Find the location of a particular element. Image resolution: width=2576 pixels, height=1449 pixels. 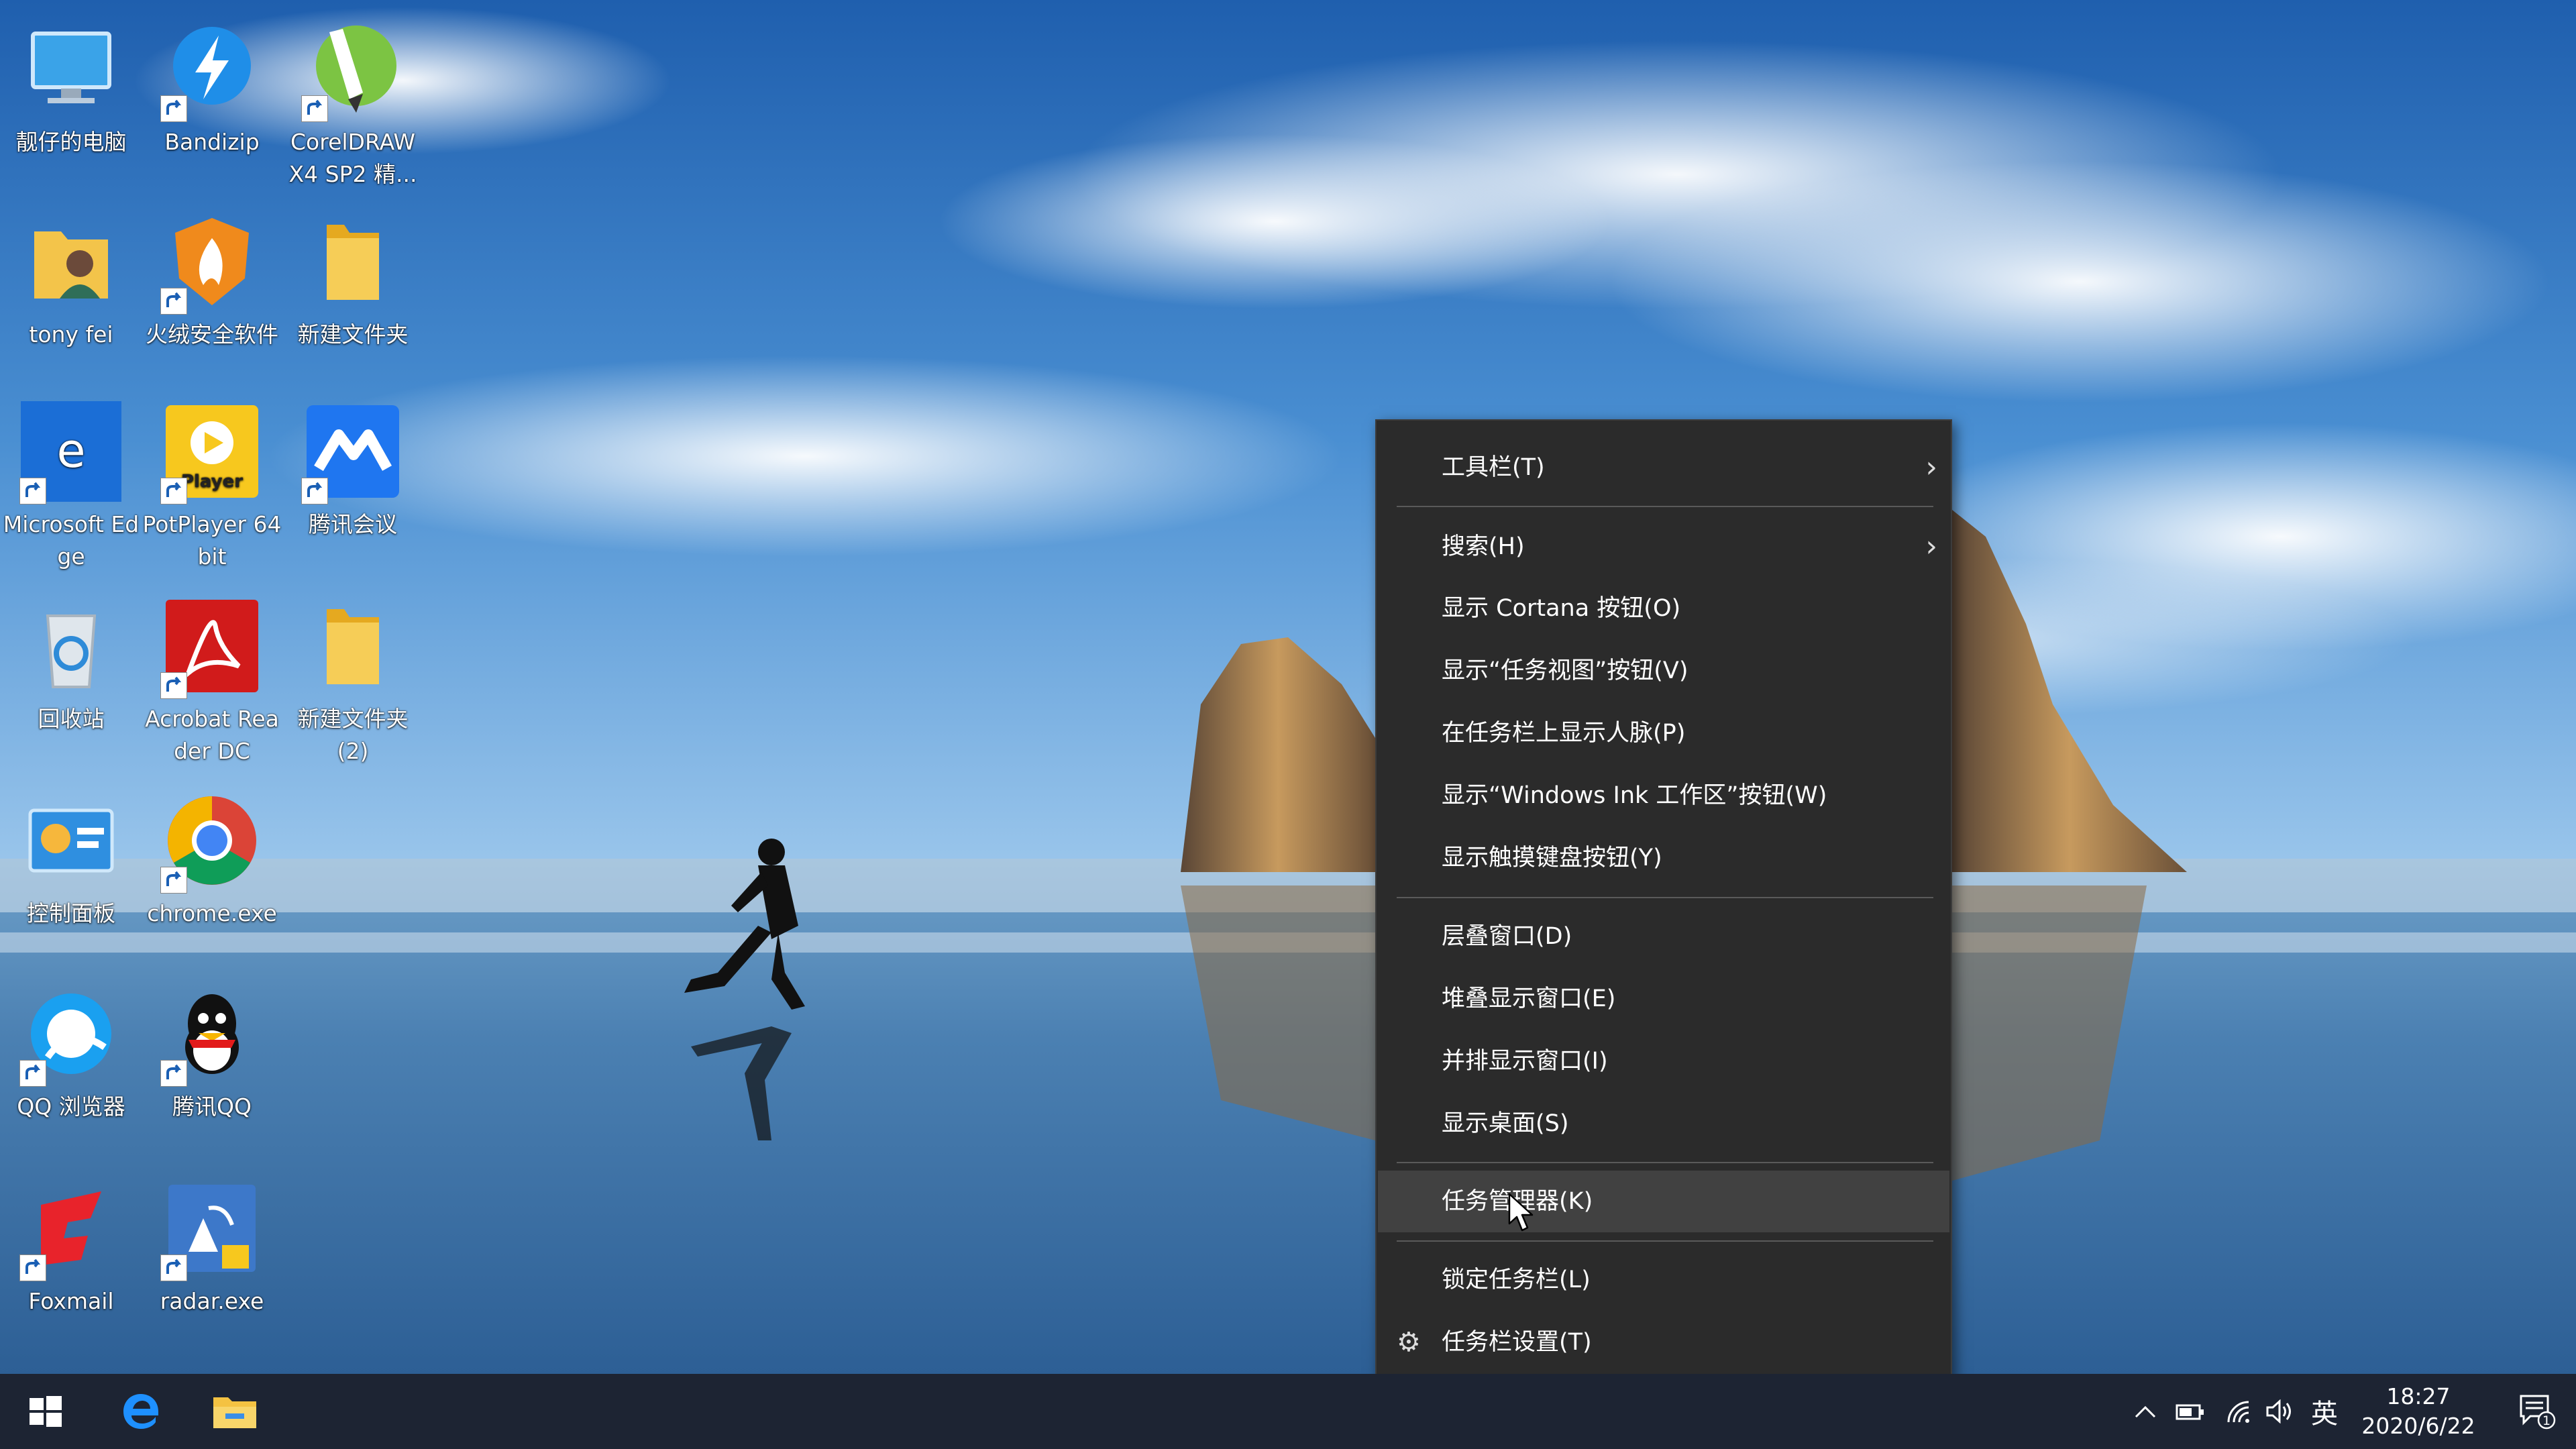

wifi-icon is located at coordinates (2238, 1412).